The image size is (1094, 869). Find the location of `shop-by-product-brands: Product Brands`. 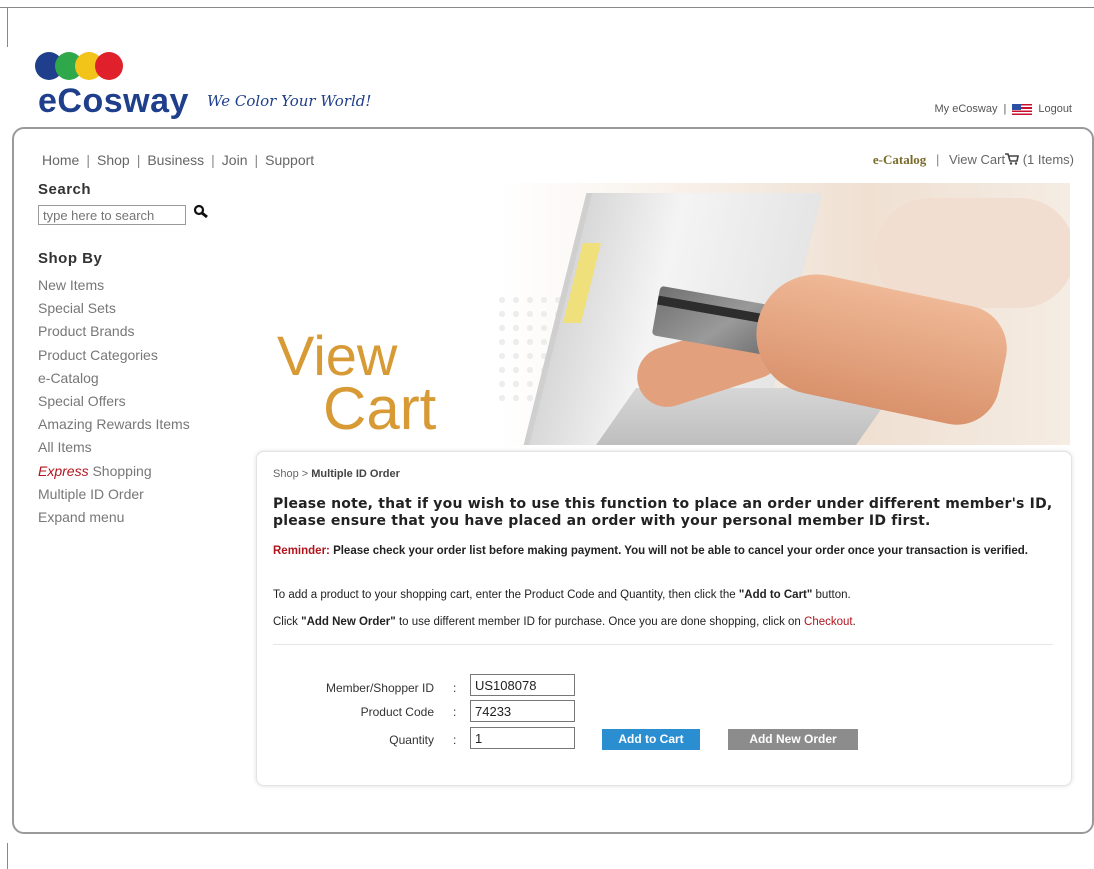

shop-by-product-brands: Product Brands is located at coordinates (114, 331).